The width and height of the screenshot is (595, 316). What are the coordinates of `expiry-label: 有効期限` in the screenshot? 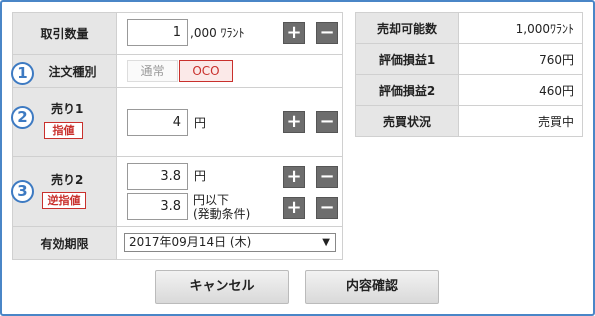 It's located at (64, 243).